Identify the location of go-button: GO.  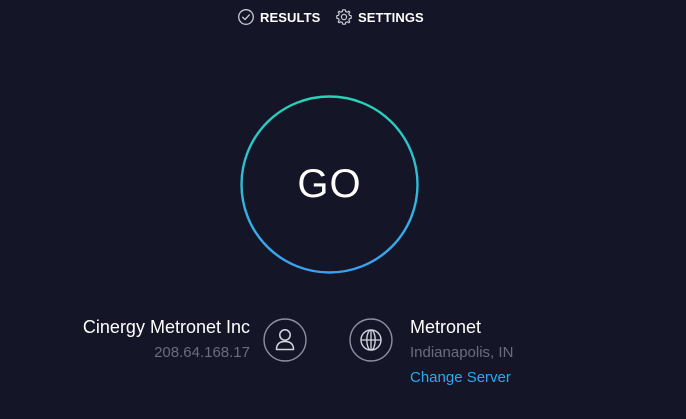
(329, 184).